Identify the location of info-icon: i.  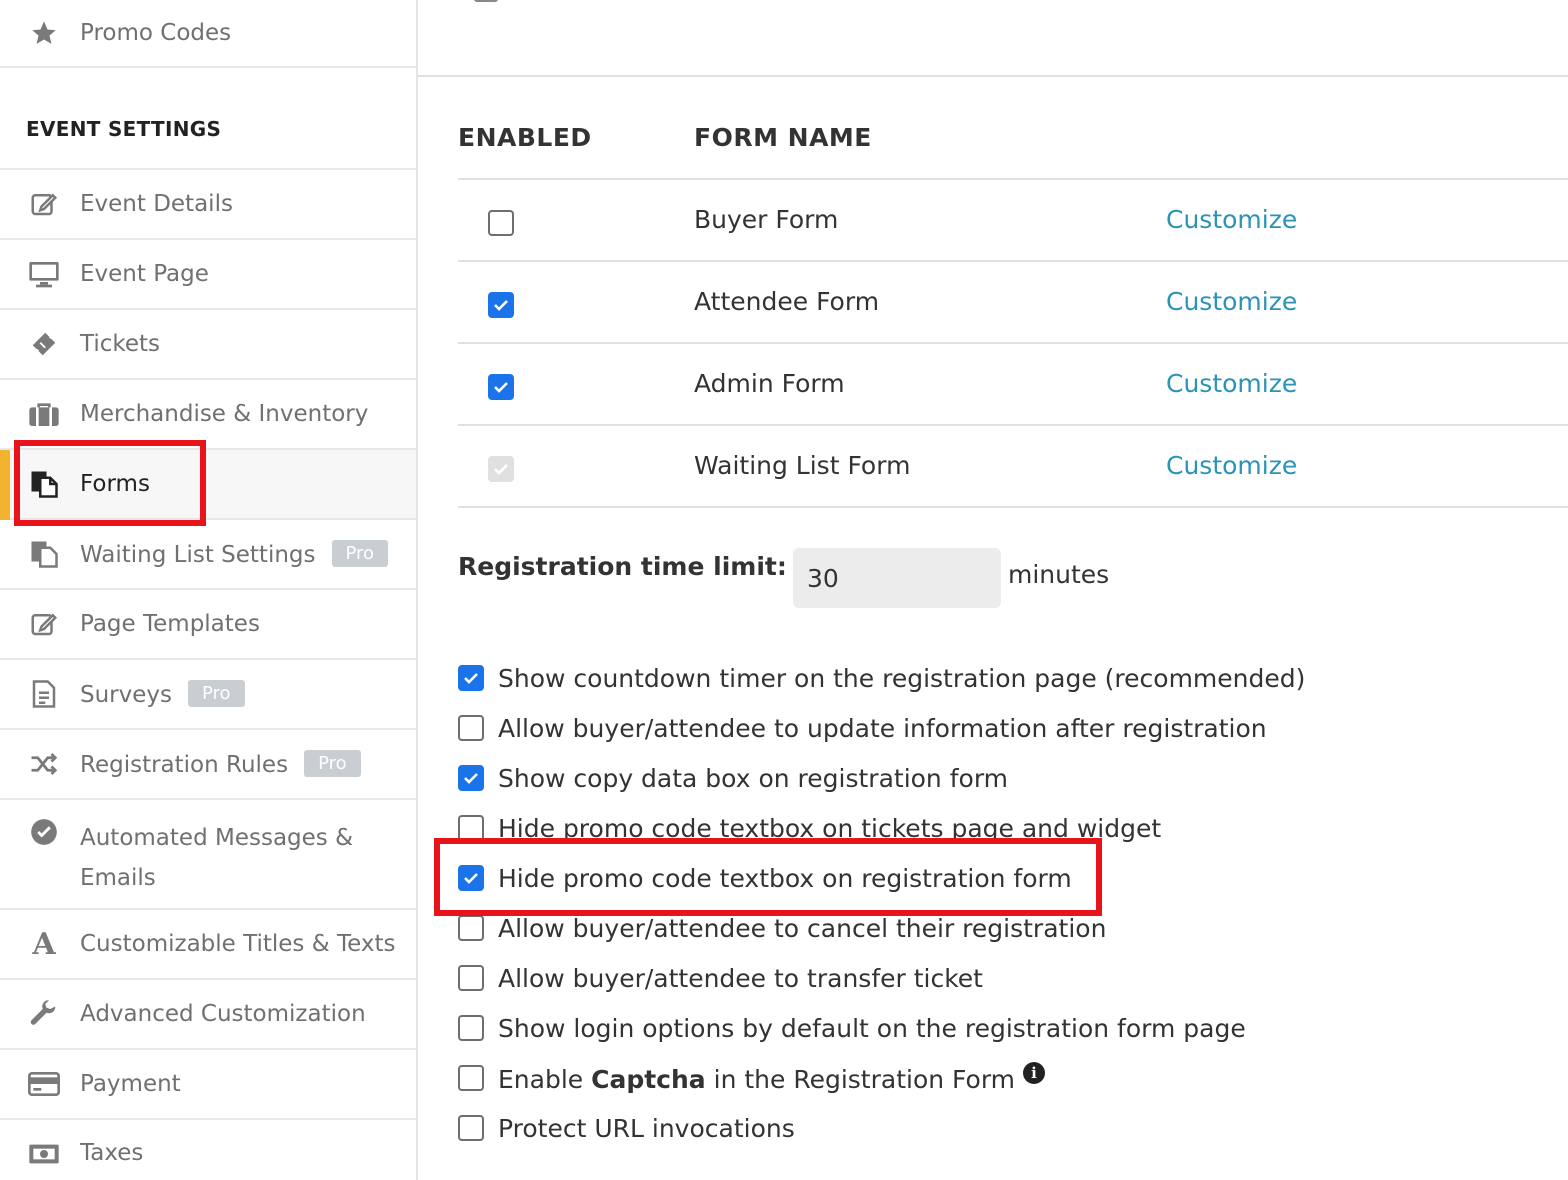
(1034, 1073).